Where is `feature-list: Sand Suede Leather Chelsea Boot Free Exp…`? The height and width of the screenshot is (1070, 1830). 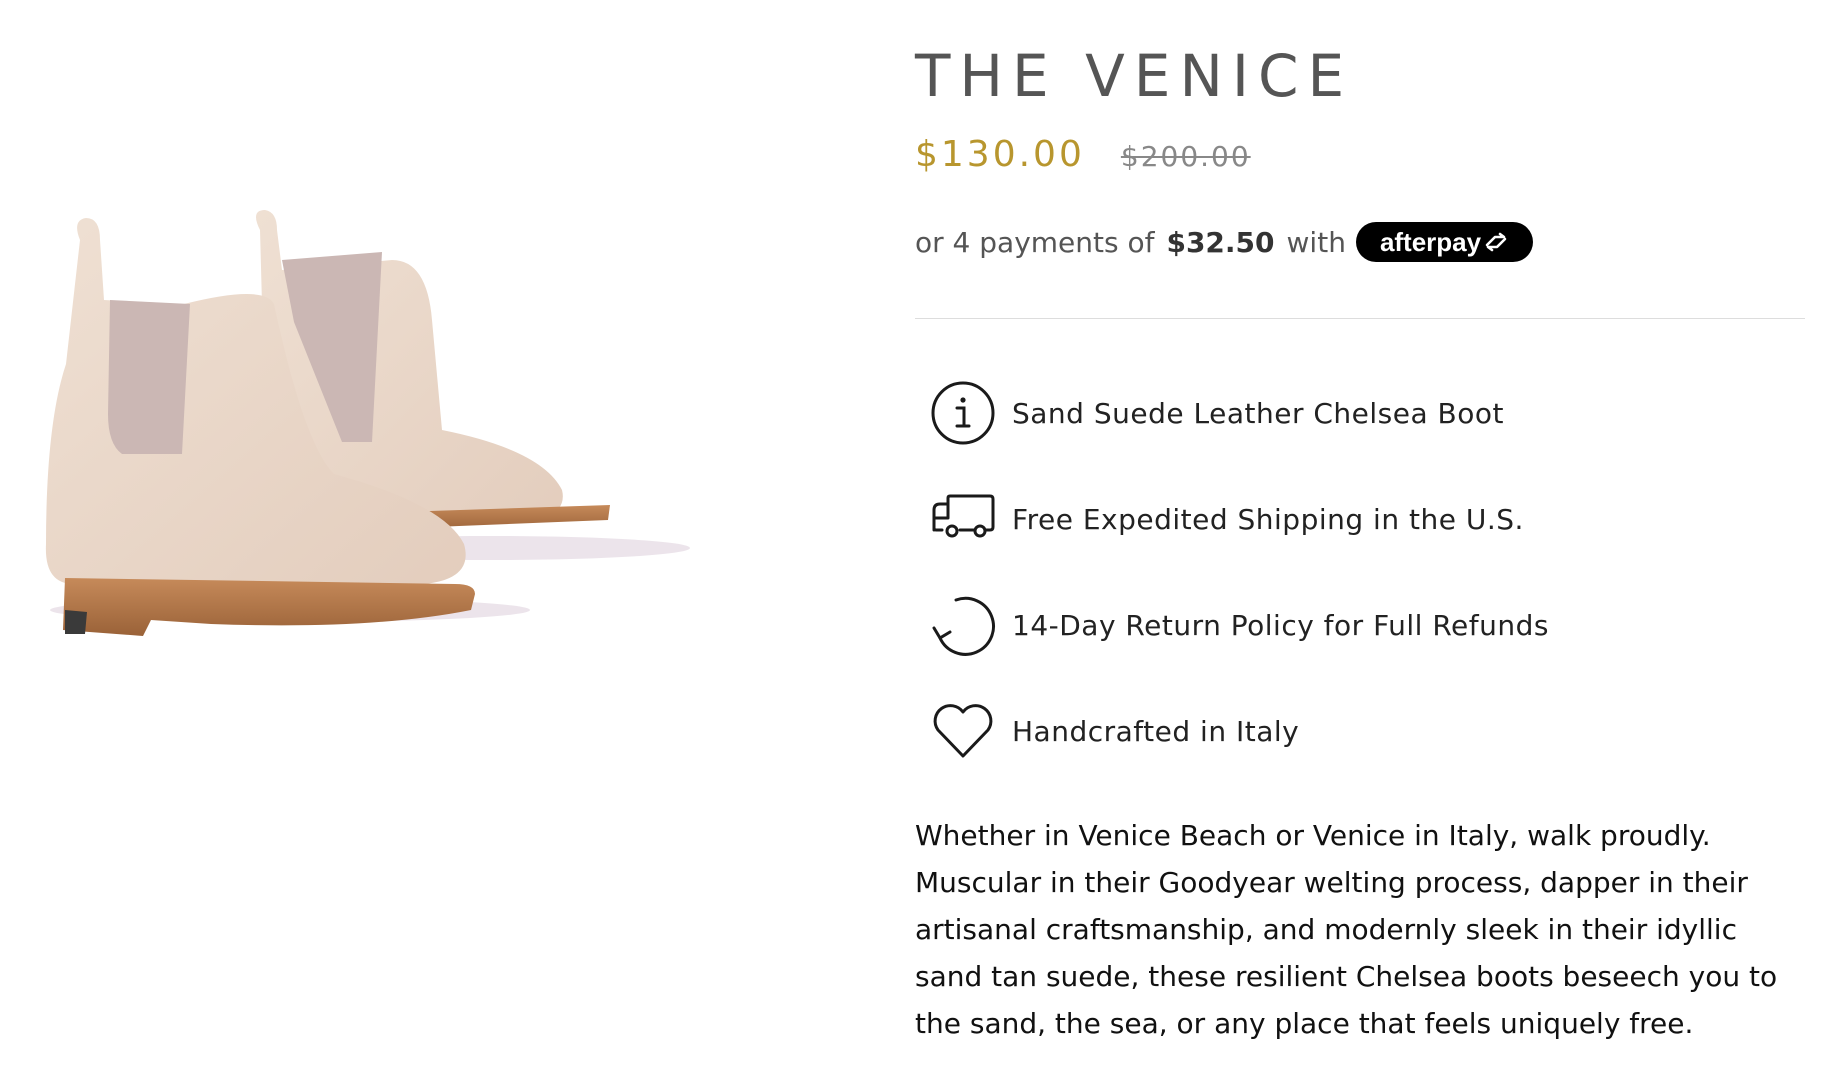 feature-list: Sand Suede Leather Chelsea Boot Free Exp… is located at coordinates (1239, 590).